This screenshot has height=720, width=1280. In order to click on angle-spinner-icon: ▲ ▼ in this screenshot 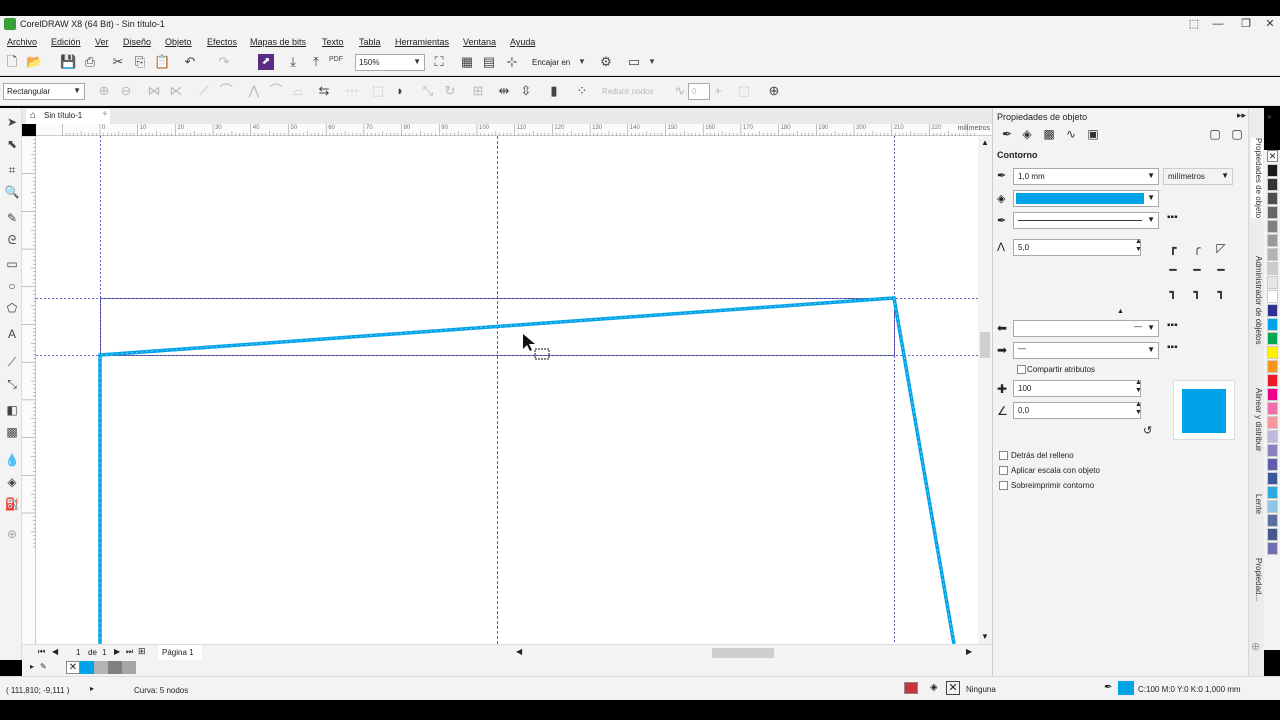, I will do `click(1138, 409)`.